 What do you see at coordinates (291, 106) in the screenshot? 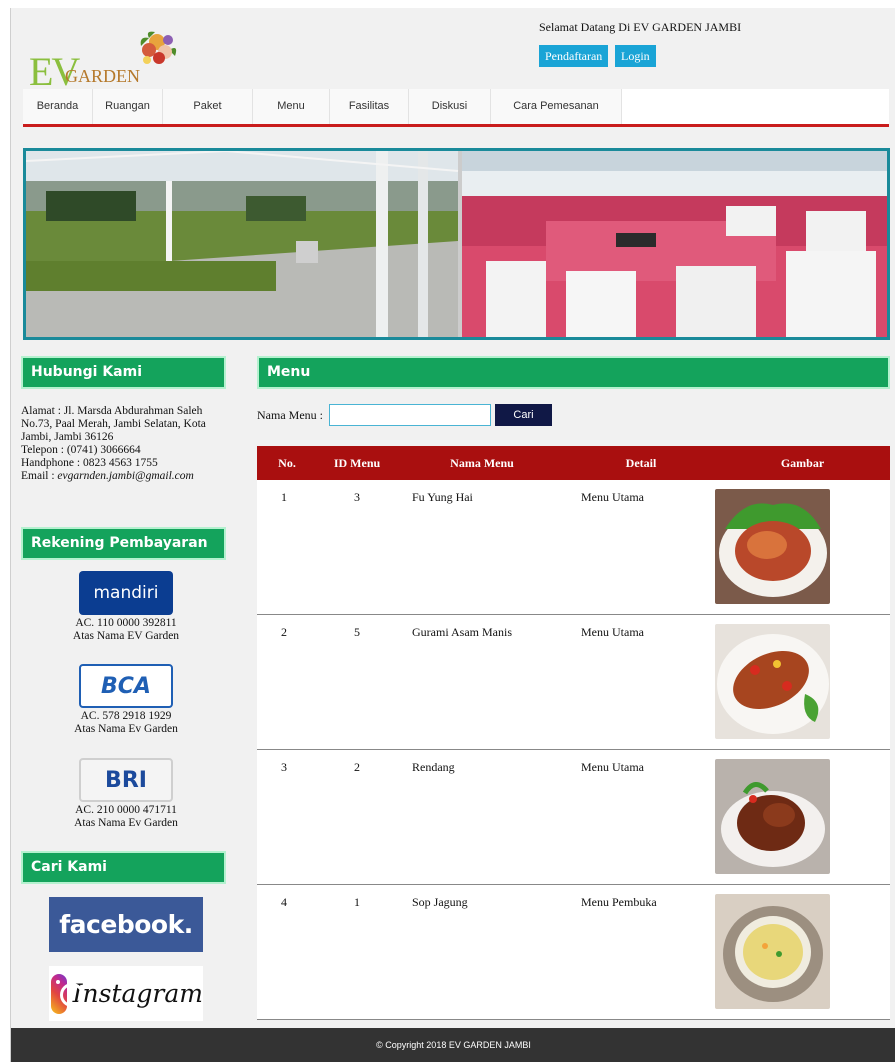
I see `nav-item-menu: Menu` at bounding box center [291, 106].